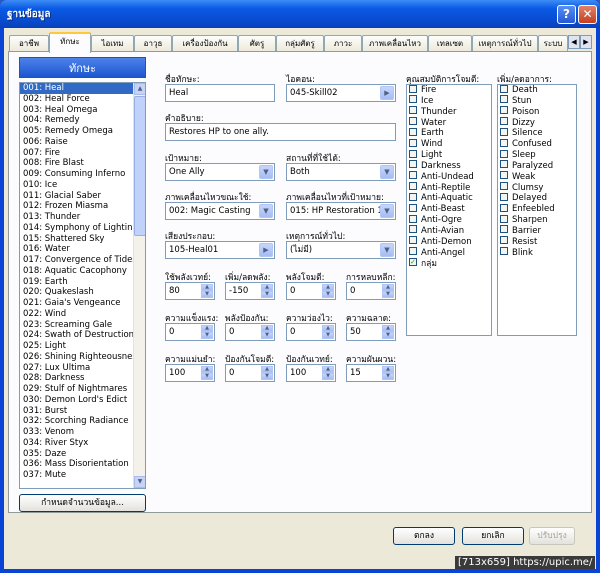 The image size is (600, 573). What do you see at coordinates (424, 536) in the screenshot?
I see `ok-button: ตกลง` at bounding box center [424, 536].